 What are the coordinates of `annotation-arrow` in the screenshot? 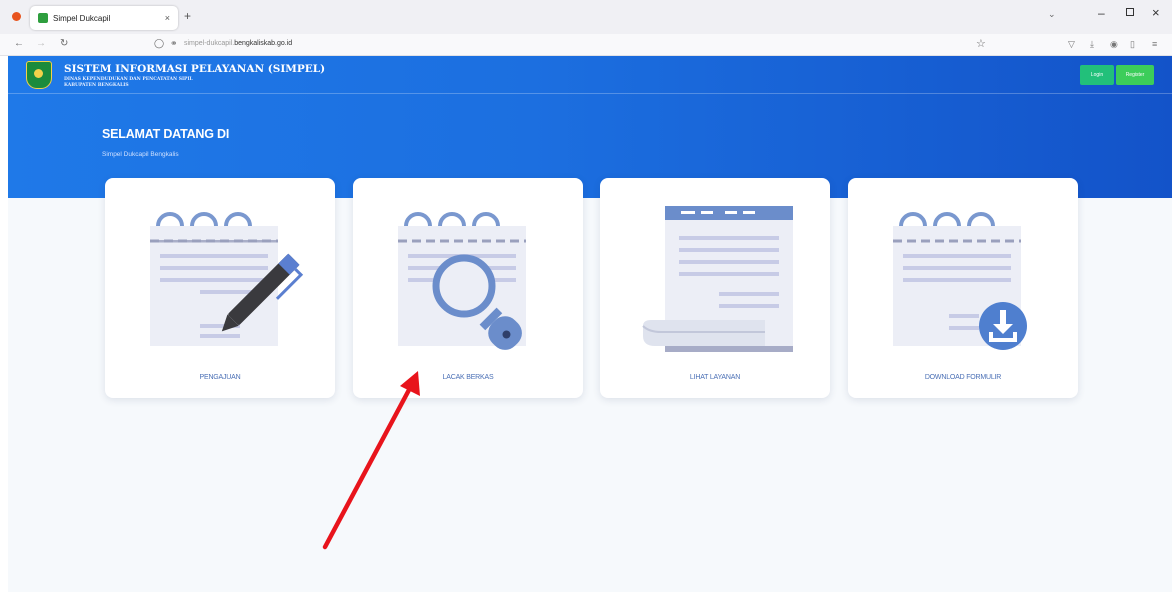 It's located at (371, 460).